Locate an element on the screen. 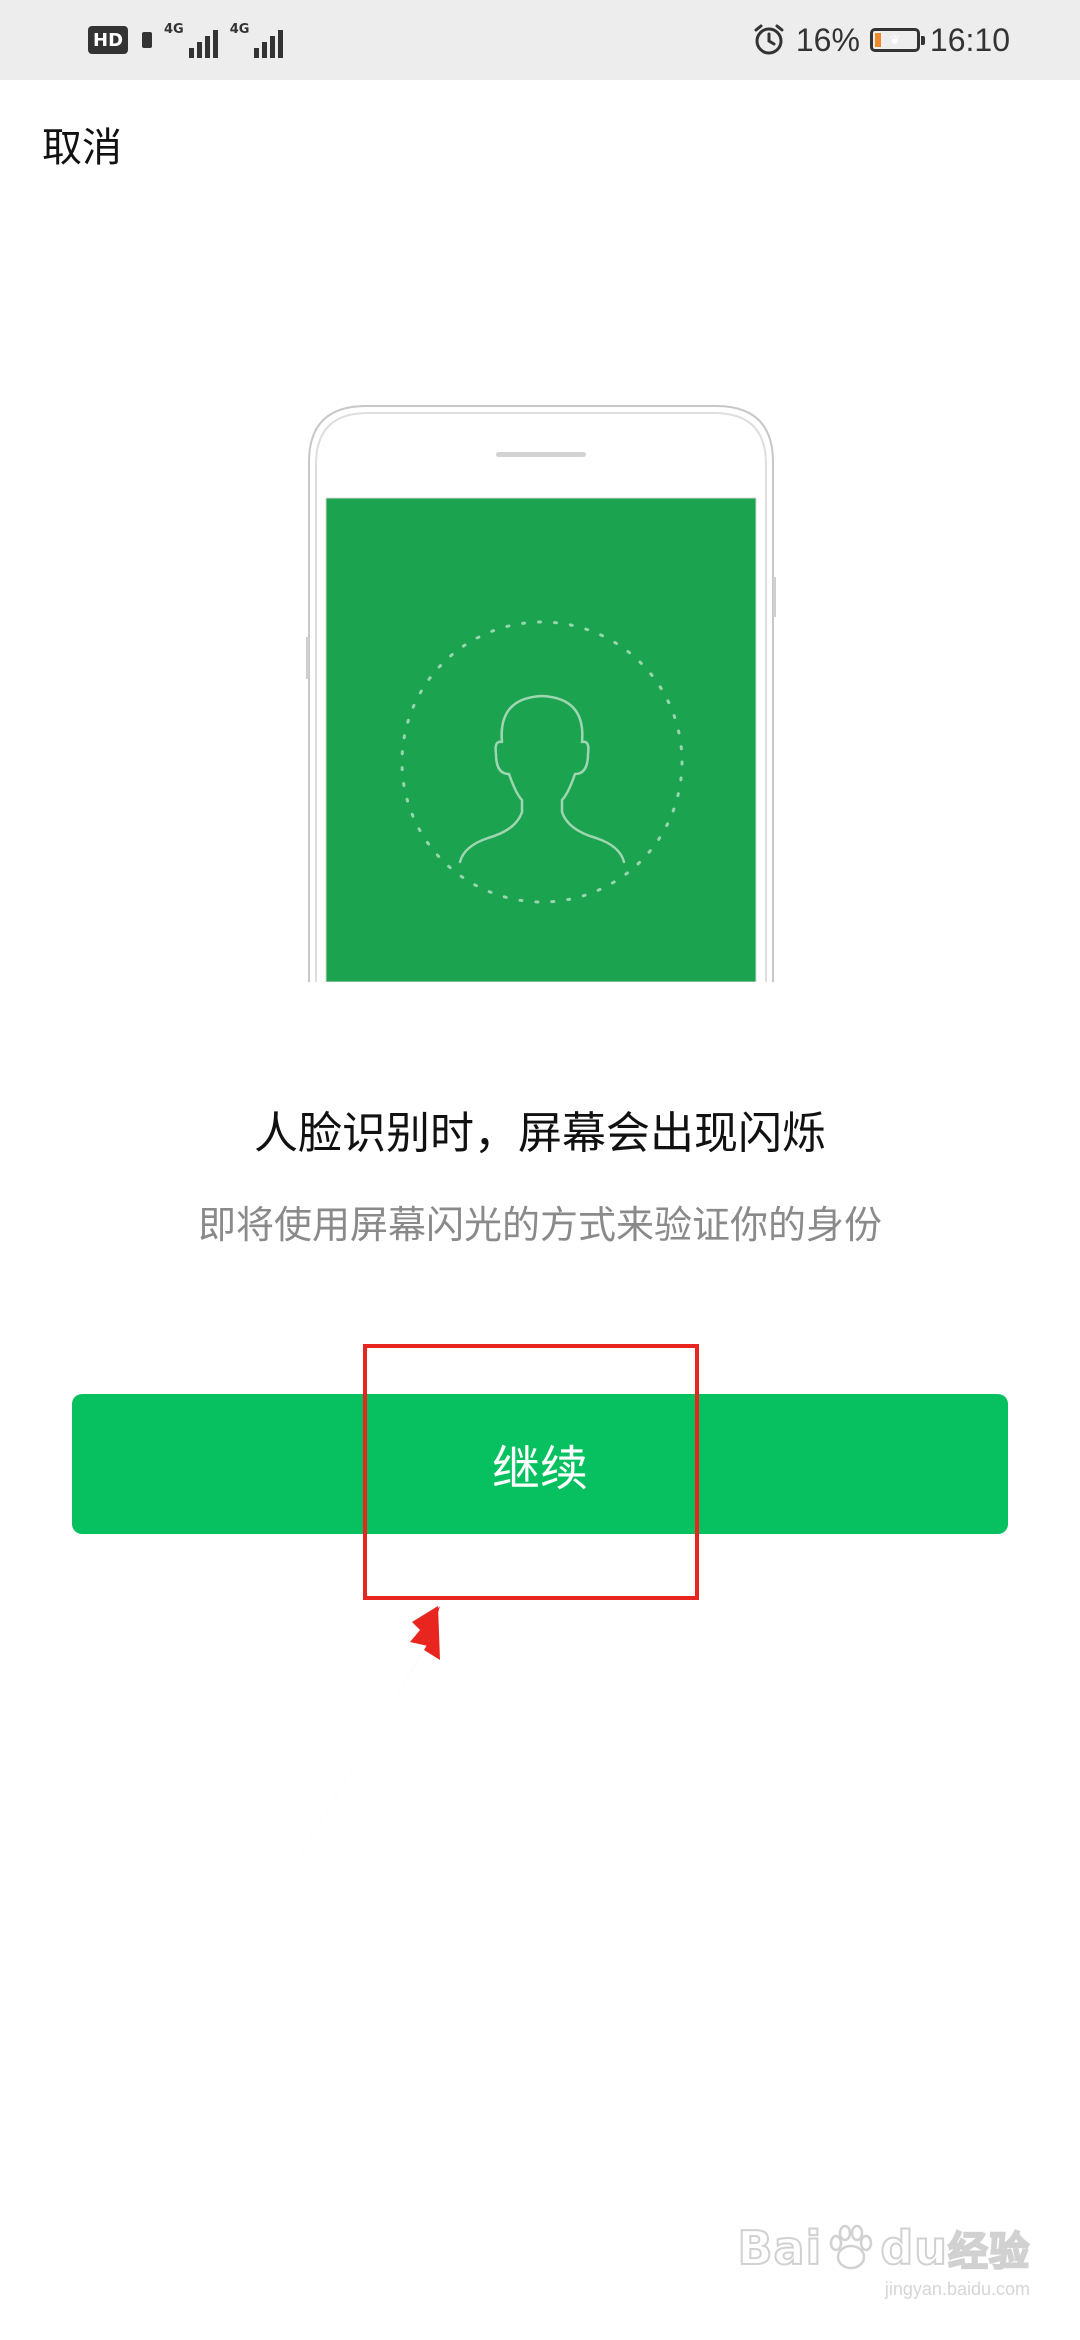  clock-time: 16:10 is located at coordinates (969, 39).